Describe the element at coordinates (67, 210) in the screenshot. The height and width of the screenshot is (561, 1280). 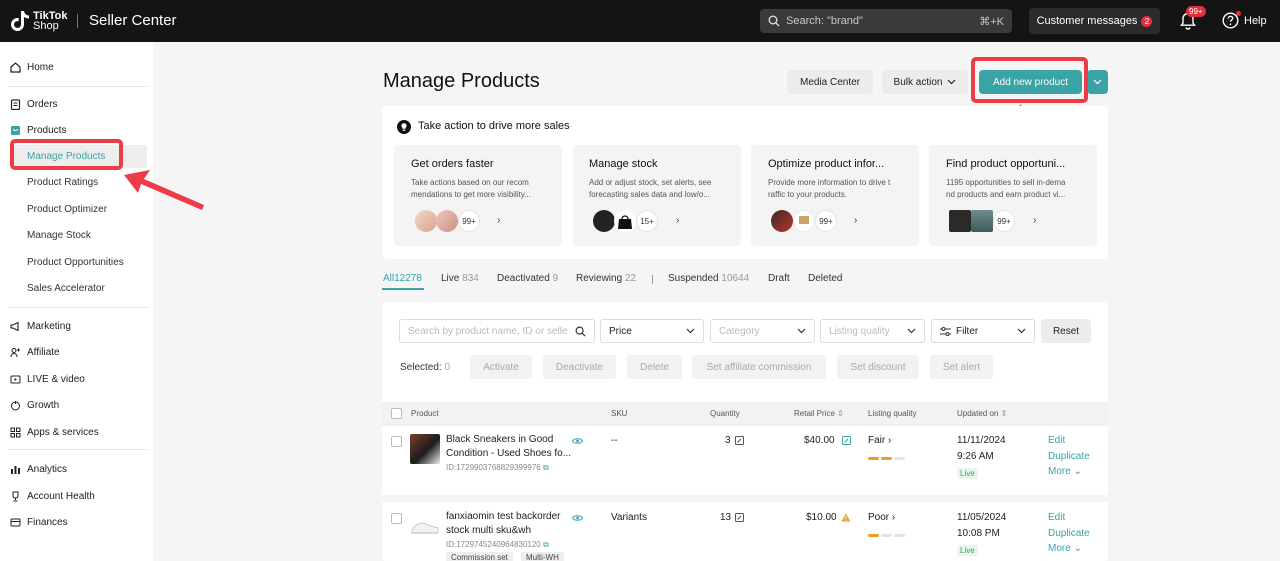
I see `sidebar-item-product-optimizer: Product Optimizer` at that location.